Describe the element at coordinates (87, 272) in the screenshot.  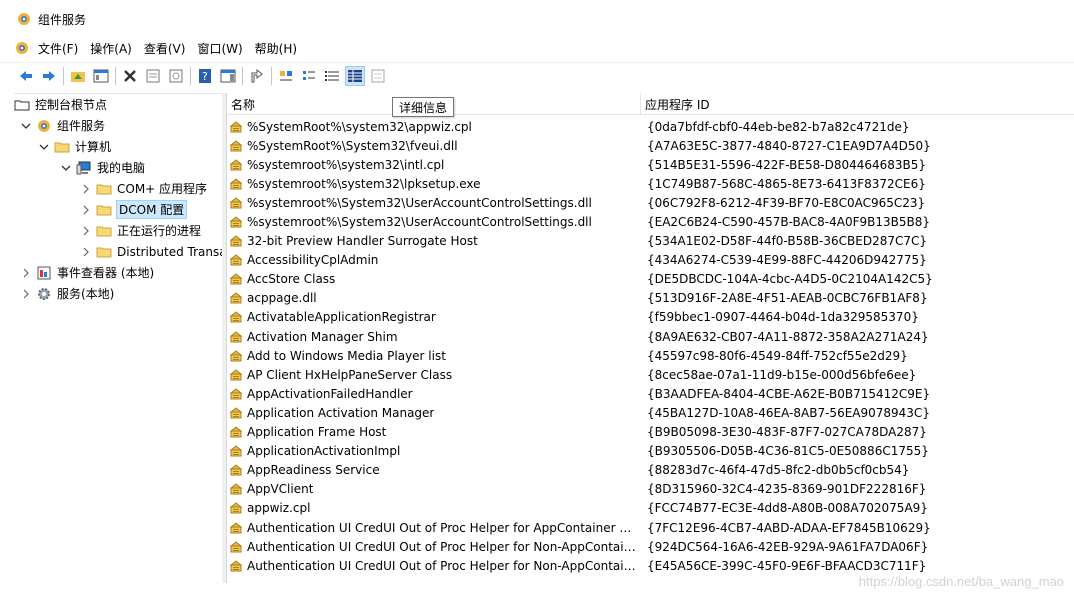
I see `tree-item-event-viewer: 事件查看器 (本地)` at that location.